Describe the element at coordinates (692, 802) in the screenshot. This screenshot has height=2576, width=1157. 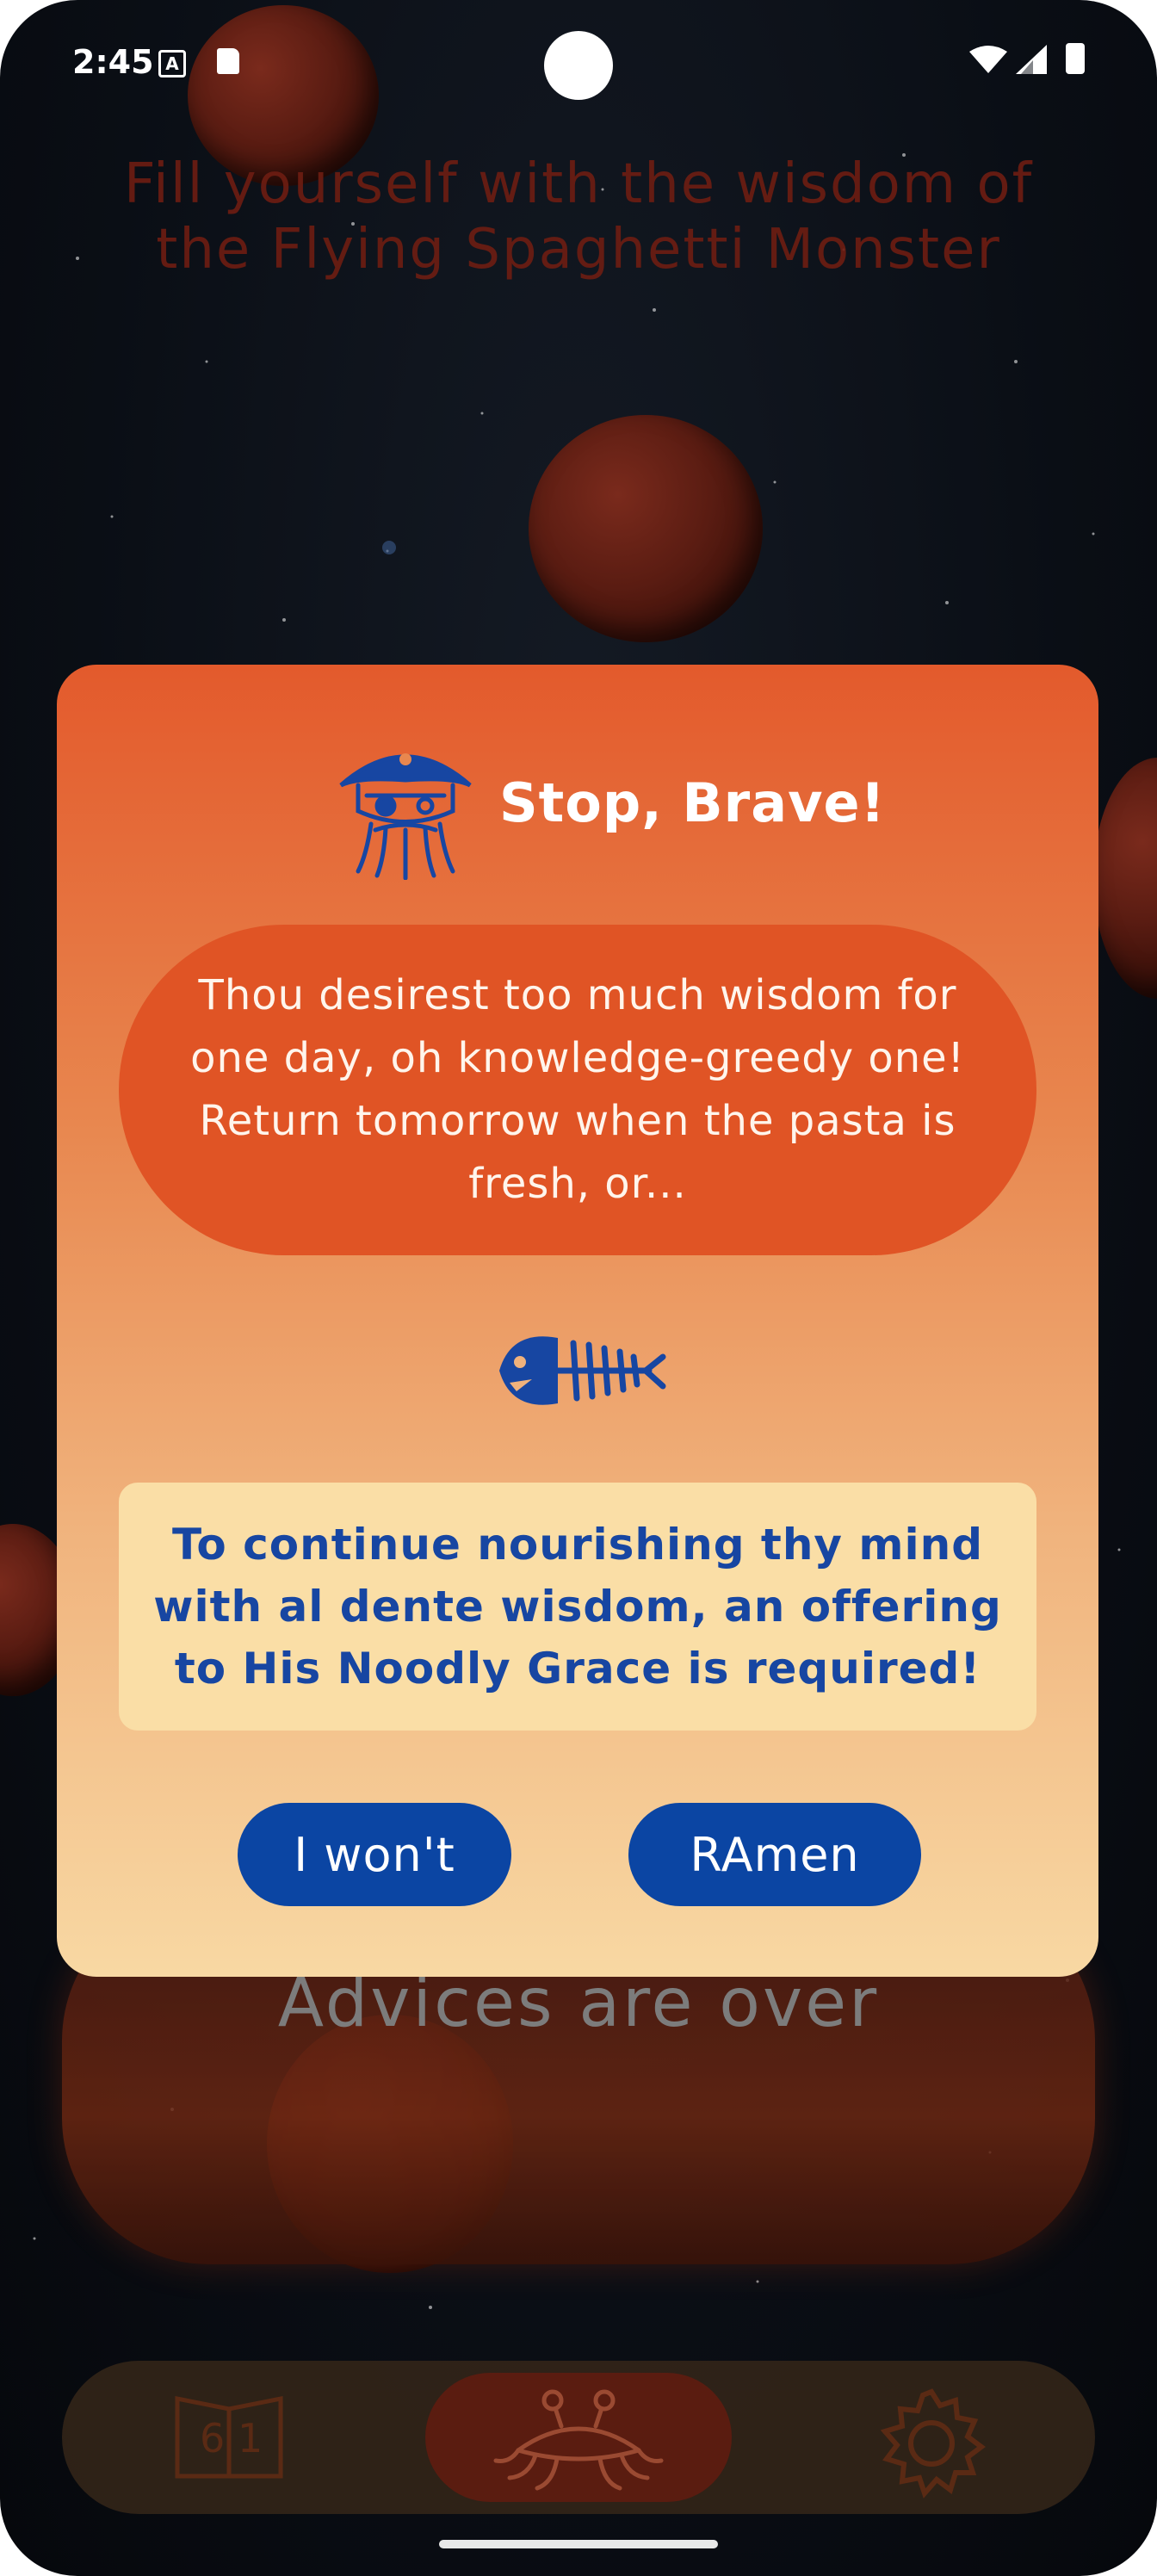
I see `dialog-title: Stop, Brave!` at that location.